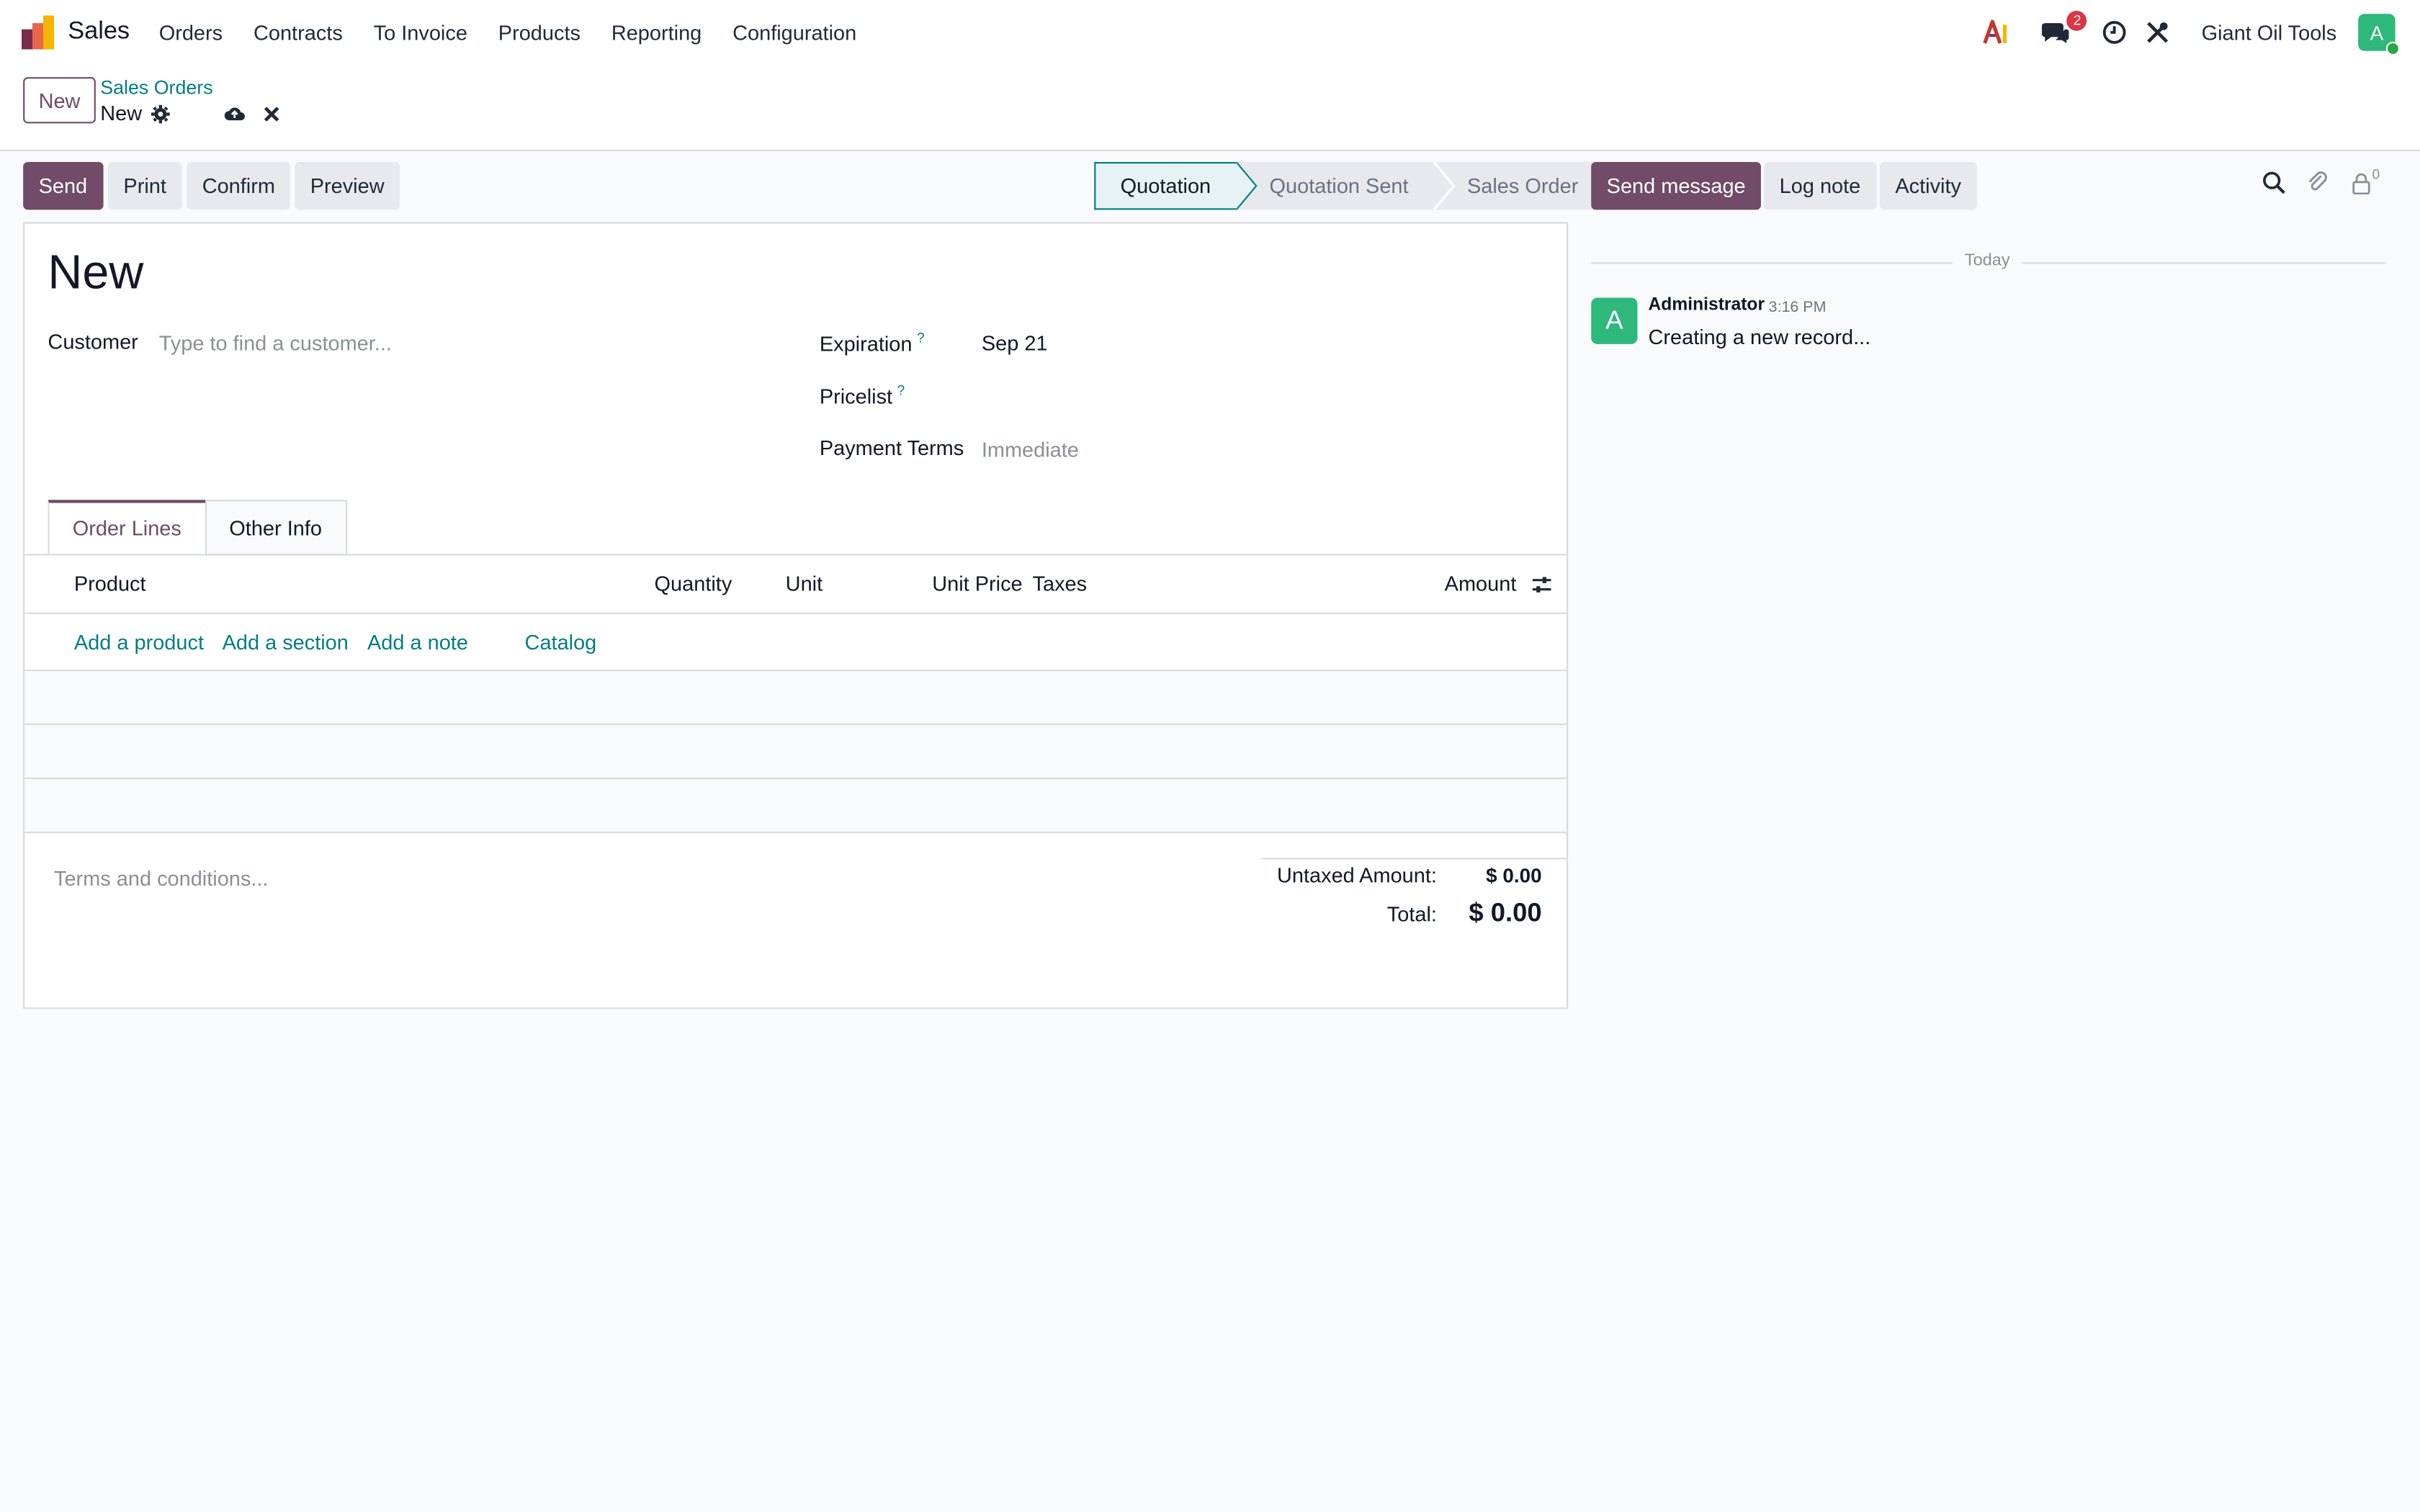  Describe the element at coordinates (271, 113) in the screenshot. I see `discard-icon` at that location.